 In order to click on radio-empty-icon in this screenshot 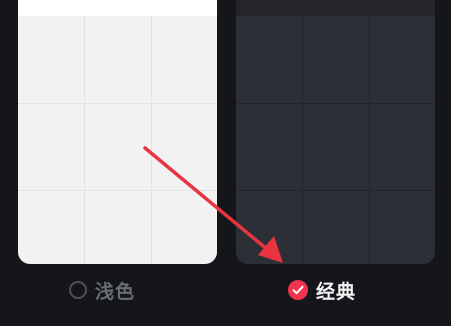, I will do `click(78, 290)`.